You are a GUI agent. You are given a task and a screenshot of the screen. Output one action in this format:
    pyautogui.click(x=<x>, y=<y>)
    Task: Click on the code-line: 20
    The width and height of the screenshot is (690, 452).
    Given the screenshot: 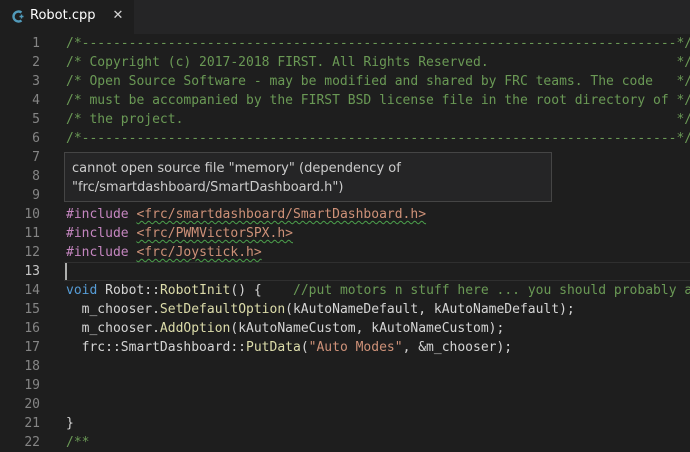 What is the action you would take?
    pyautogui.click(x=345, y=404)
    